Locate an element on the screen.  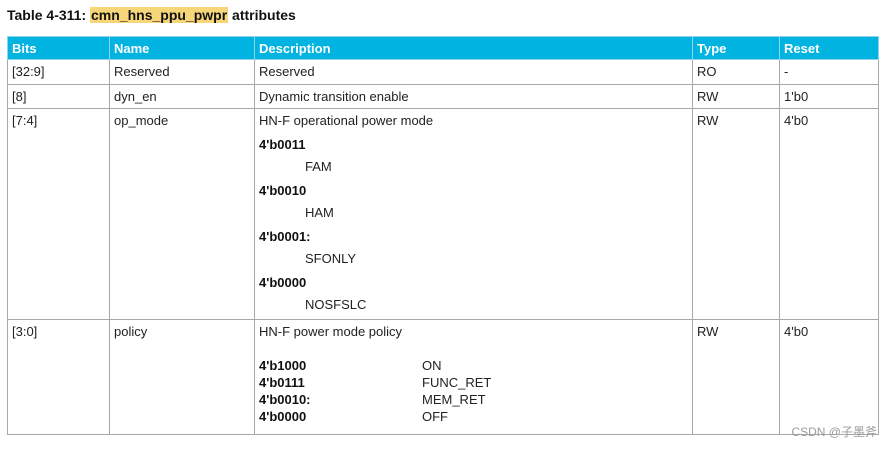
list-item: 4'b0111 FUNC_RET is located at coordinates (473, 382).